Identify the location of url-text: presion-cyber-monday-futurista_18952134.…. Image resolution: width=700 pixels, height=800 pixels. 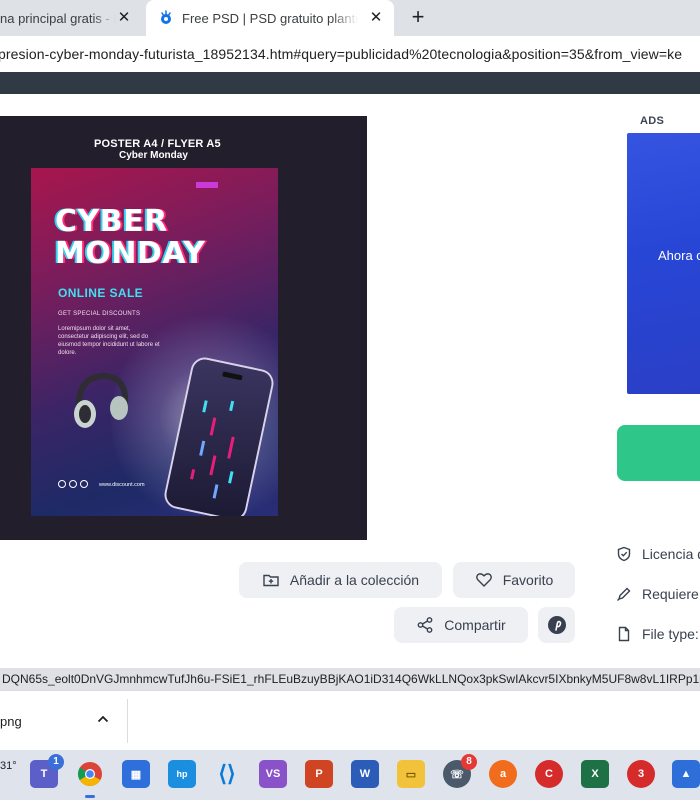
(349, 54).